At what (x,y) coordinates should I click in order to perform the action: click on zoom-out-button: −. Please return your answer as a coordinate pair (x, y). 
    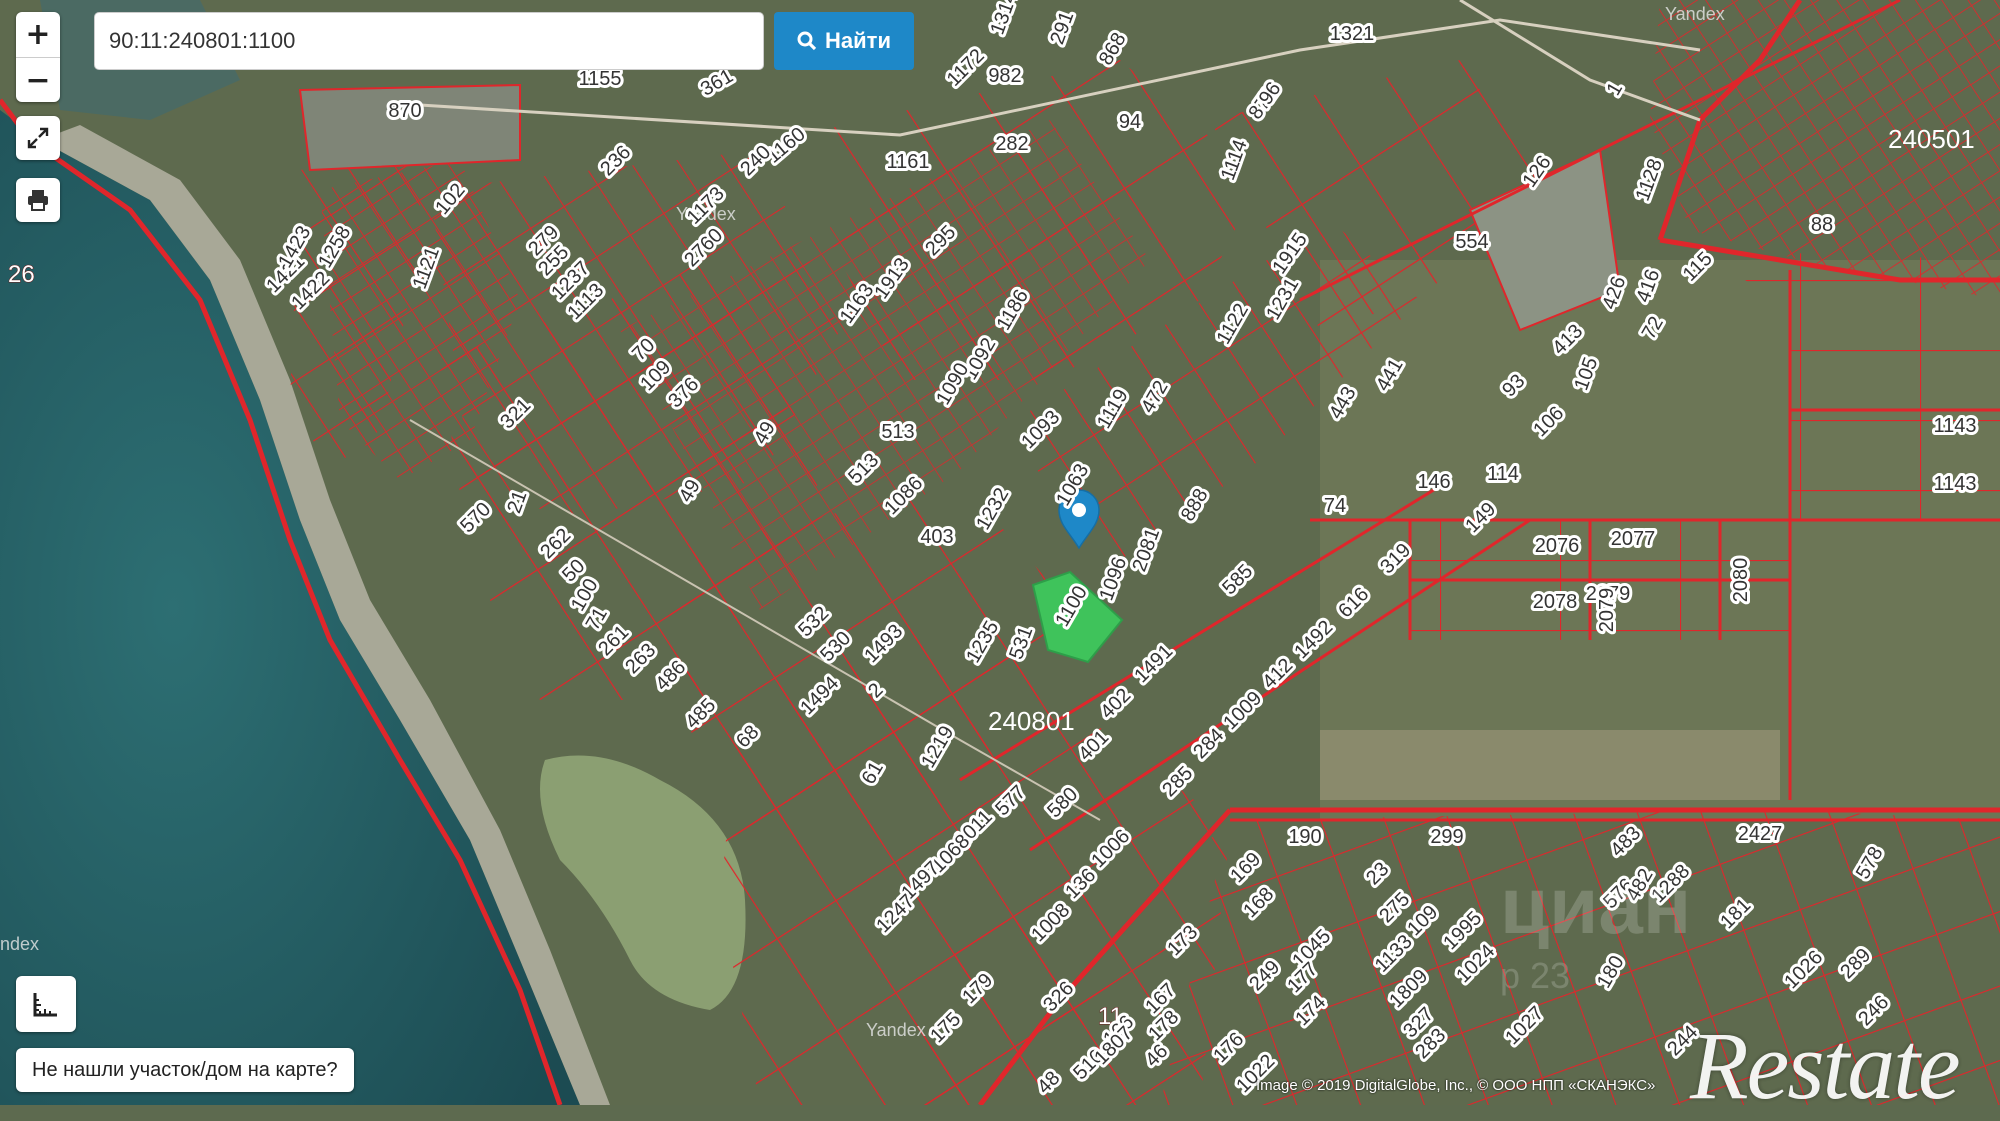
    Looking at the image, I should click on (38, 80).